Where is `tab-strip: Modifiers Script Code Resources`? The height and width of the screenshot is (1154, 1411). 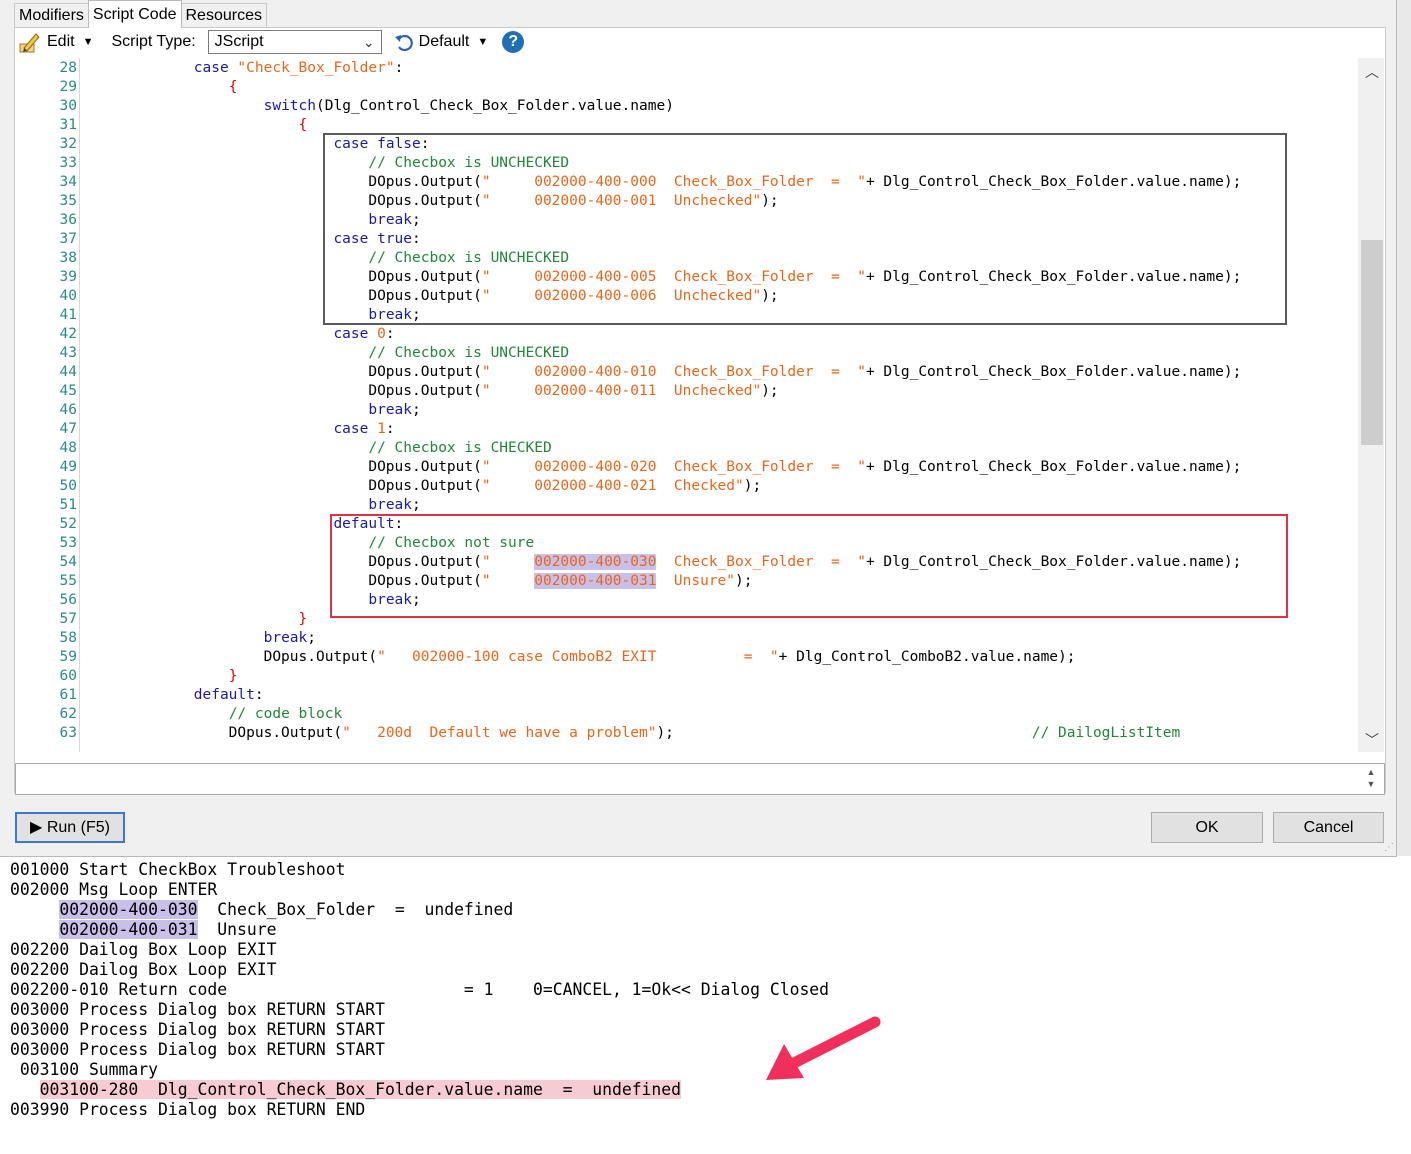 tab-strip: Modifiers Script Code Resources is located at coordinates (140, 14).